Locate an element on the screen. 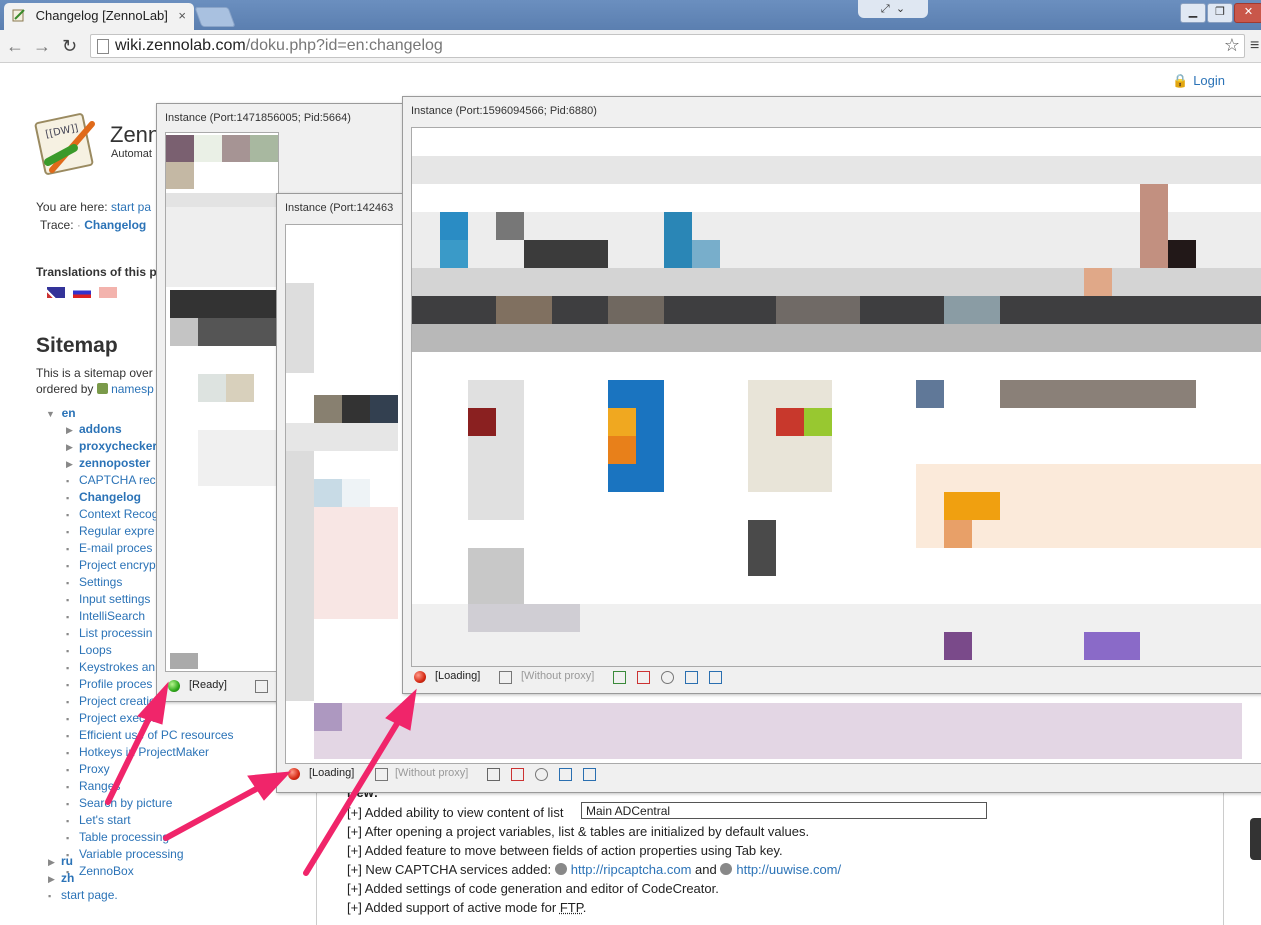 The width and height of the screenshot is (1261, 925). arrow-to-instance-3-head is located at coordinates (401, 709).